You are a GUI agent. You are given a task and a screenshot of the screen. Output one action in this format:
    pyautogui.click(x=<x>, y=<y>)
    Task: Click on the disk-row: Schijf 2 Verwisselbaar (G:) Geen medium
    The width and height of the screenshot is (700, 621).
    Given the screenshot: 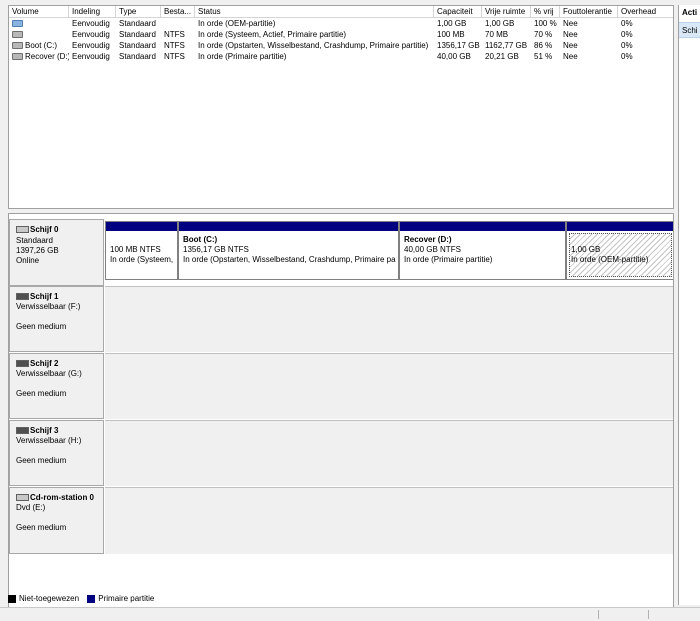 What is the action you would take?
    pyautogui.click(x=341, y=386)
    